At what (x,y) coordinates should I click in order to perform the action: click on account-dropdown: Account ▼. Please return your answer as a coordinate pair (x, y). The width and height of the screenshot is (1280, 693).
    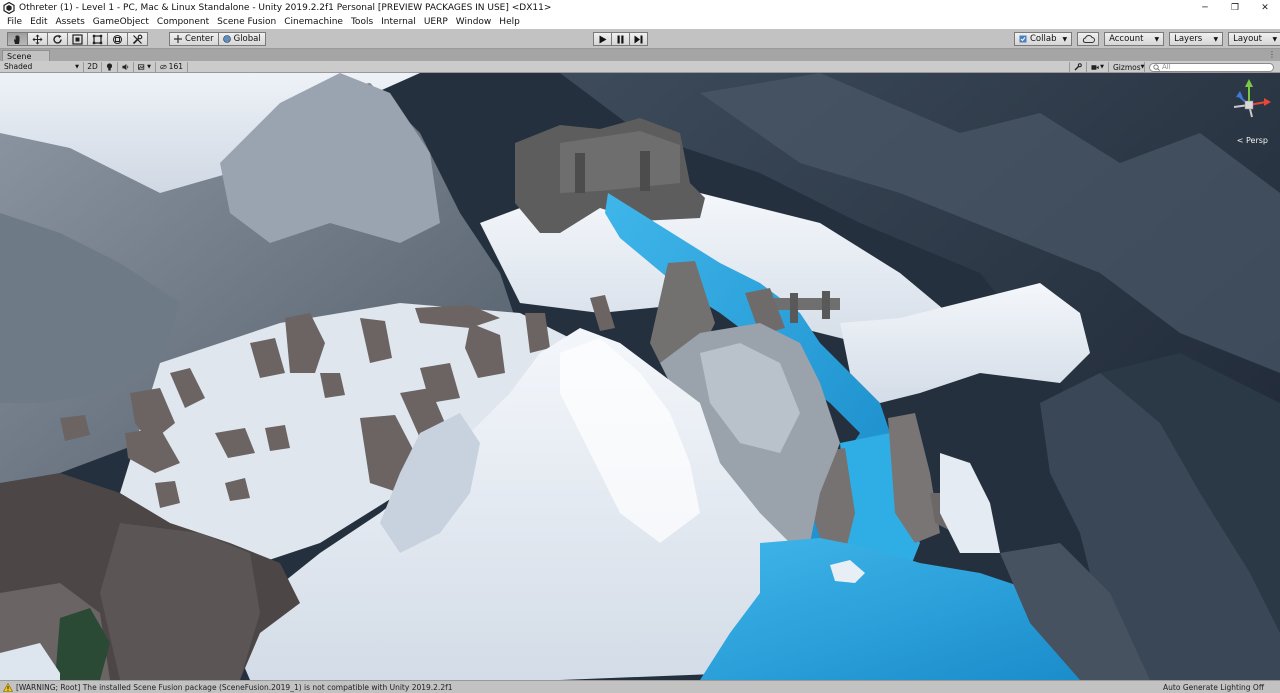
    Looking at the image, I should click on (1134, 39).